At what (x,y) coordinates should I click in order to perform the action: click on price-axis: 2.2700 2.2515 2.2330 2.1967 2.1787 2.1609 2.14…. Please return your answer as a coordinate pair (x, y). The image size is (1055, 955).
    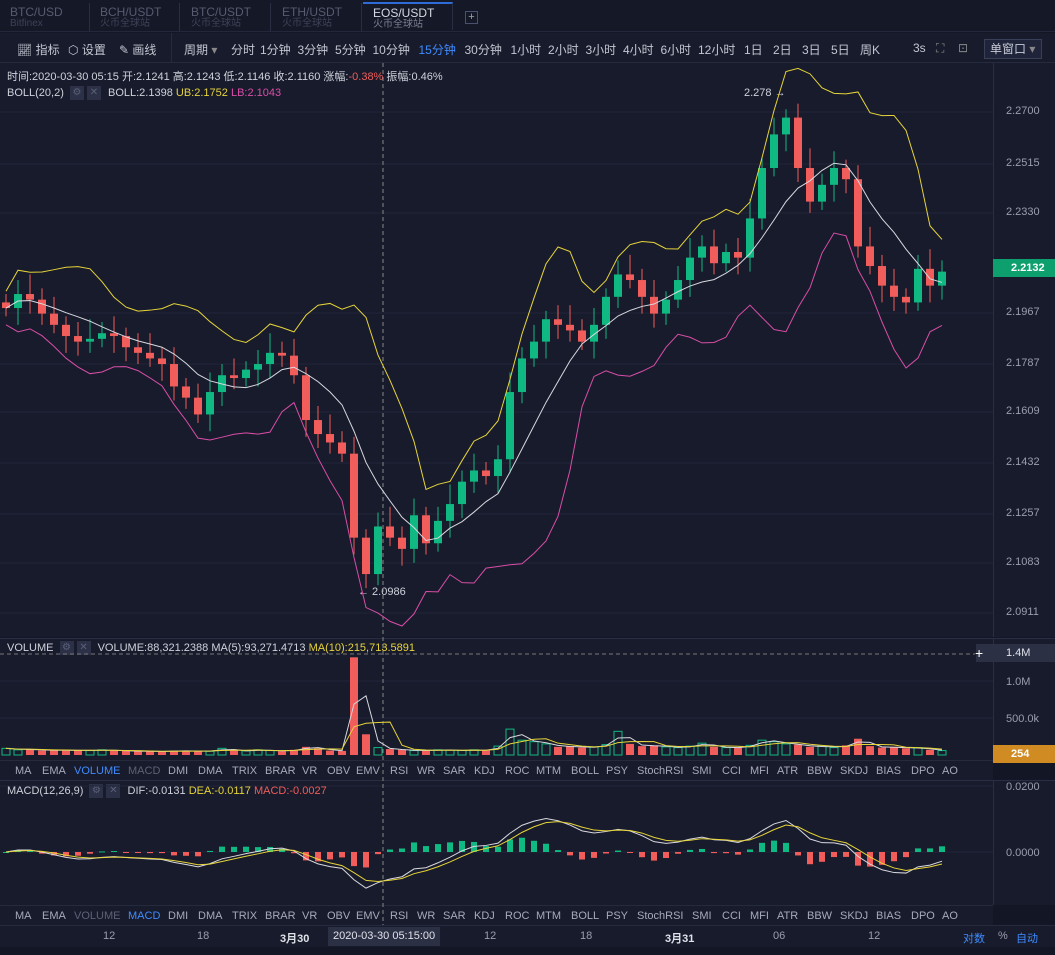
    Looking at the image, I should click on (1024, 350).